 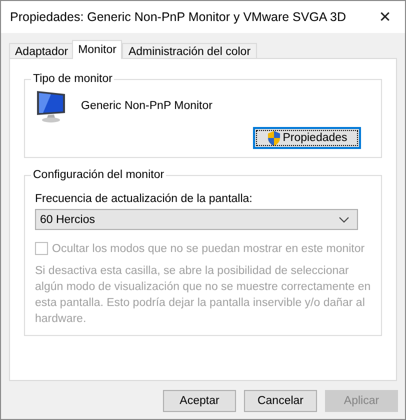 What do you see at coordinates (189, 50) in the screenshot?
I see `tab: Administración del color` at bounding box center [189, 50].